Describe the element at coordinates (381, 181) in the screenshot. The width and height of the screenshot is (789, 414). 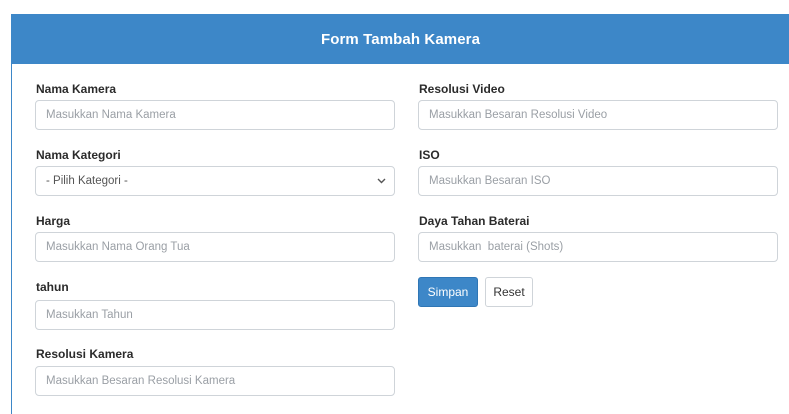
I see `chevron-down-icon` at that location.